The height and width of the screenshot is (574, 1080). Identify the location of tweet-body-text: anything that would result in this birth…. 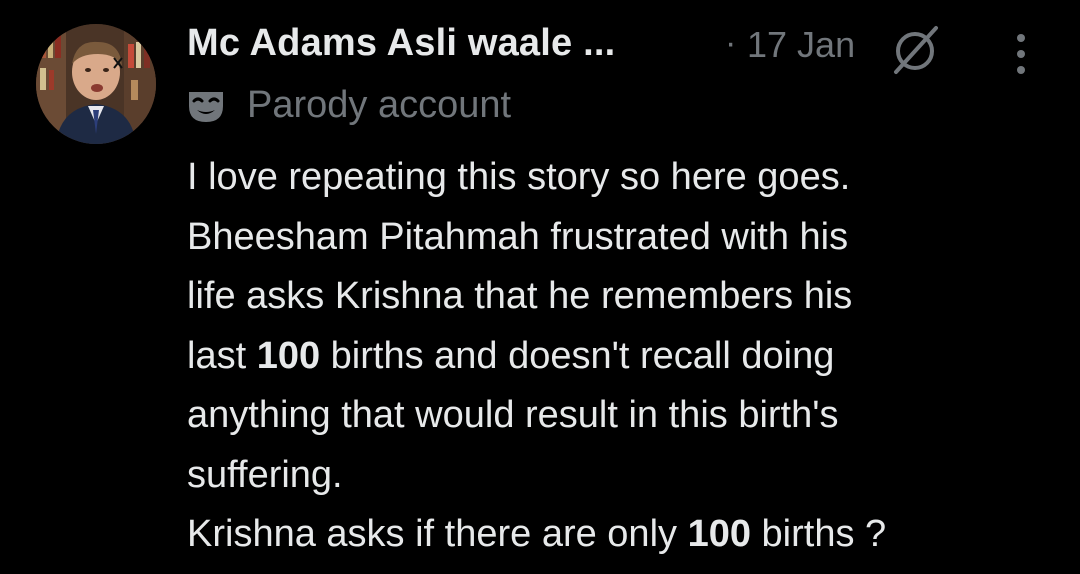
(513, 415).